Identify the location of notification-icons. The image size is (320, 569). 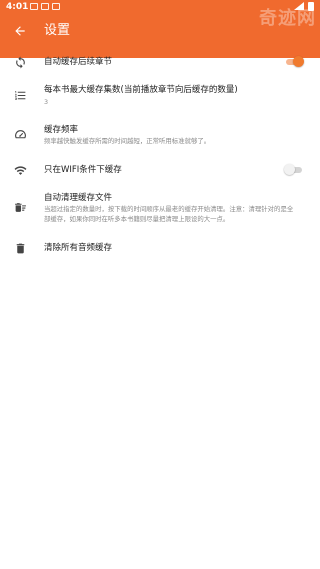
(45, 6).